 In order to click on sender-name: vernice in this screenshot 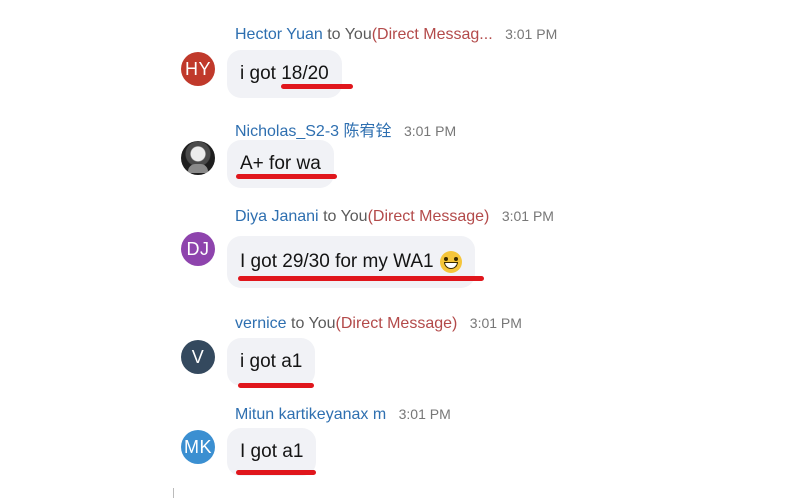, I will do `click(261, 323)`.